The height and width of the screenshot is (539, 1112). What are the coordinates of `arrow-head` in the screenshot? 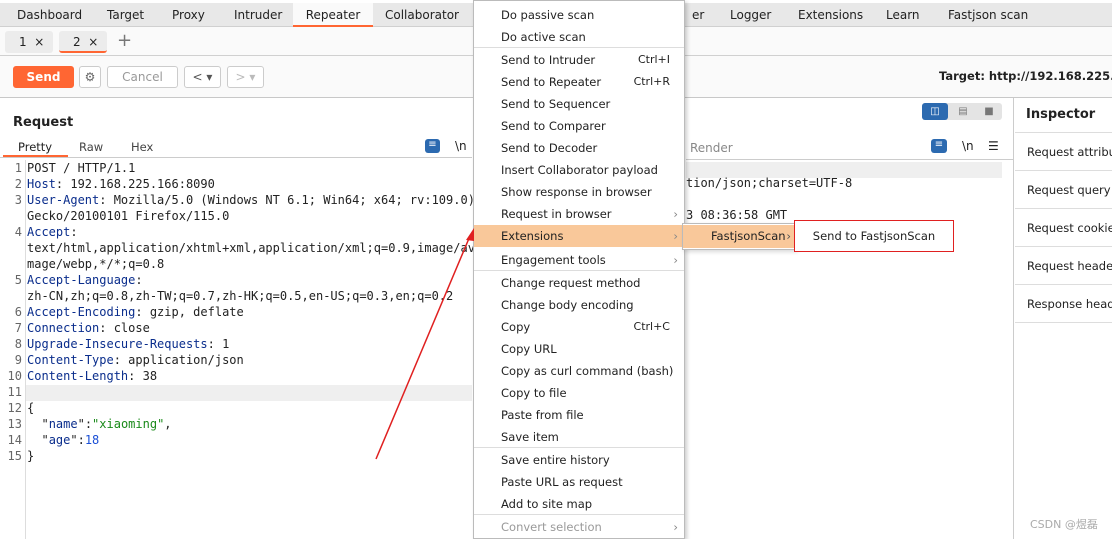 It's located at (470, 234).